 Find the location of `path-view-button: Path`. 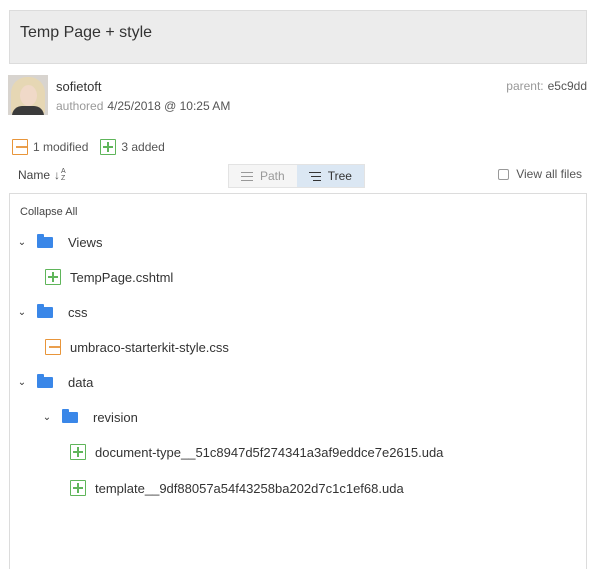

path-view-button: Path is located at coordinates (263, 176).